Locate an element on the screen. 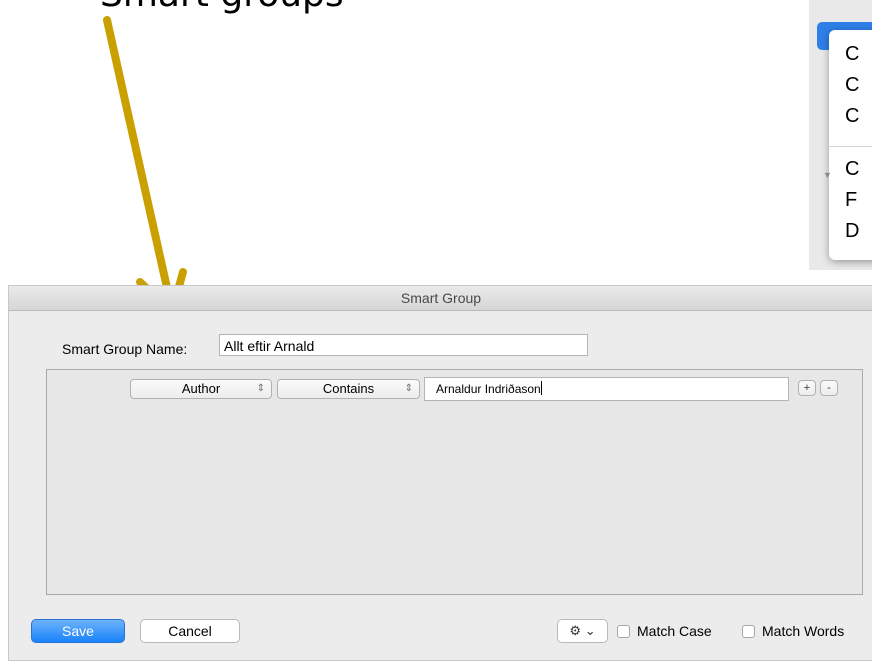  field-popup: Author ⇕ is located at coordinates (201, 389).